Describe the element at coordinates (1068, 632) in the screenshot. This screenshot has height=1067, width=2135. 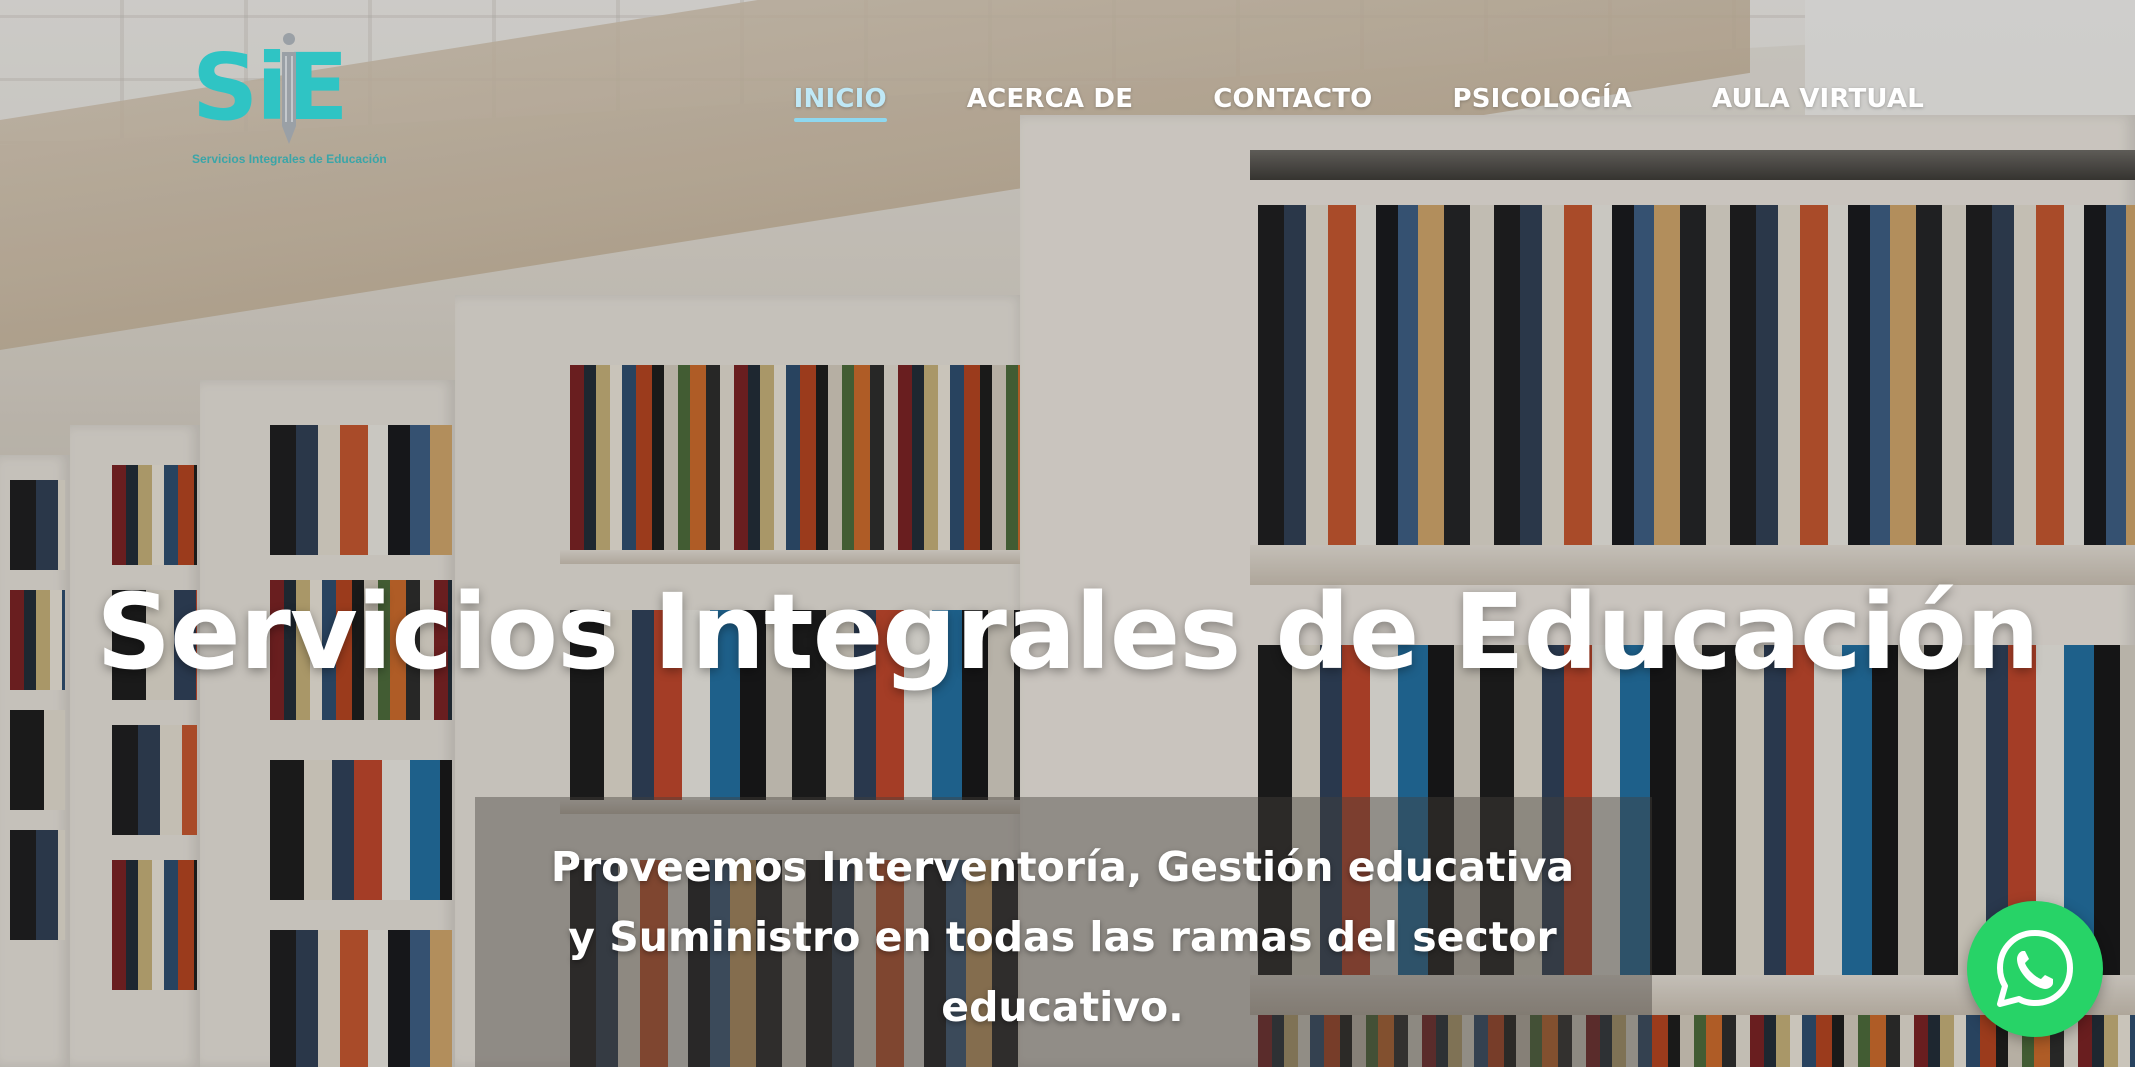
I see `hero-title: Servicios Integrales de Educación` at that location.